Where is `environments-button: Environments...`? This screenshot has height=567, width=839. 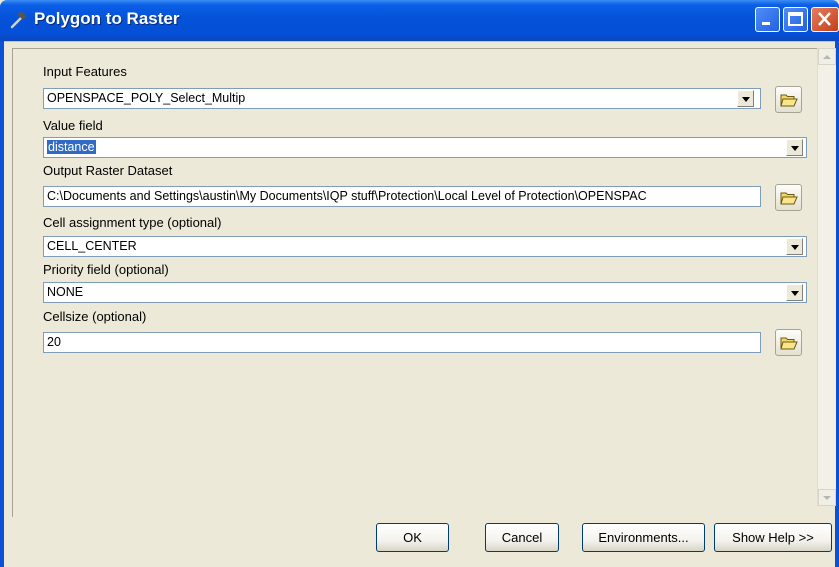 environments-button: Environments... is located at coordinates (643, 537).